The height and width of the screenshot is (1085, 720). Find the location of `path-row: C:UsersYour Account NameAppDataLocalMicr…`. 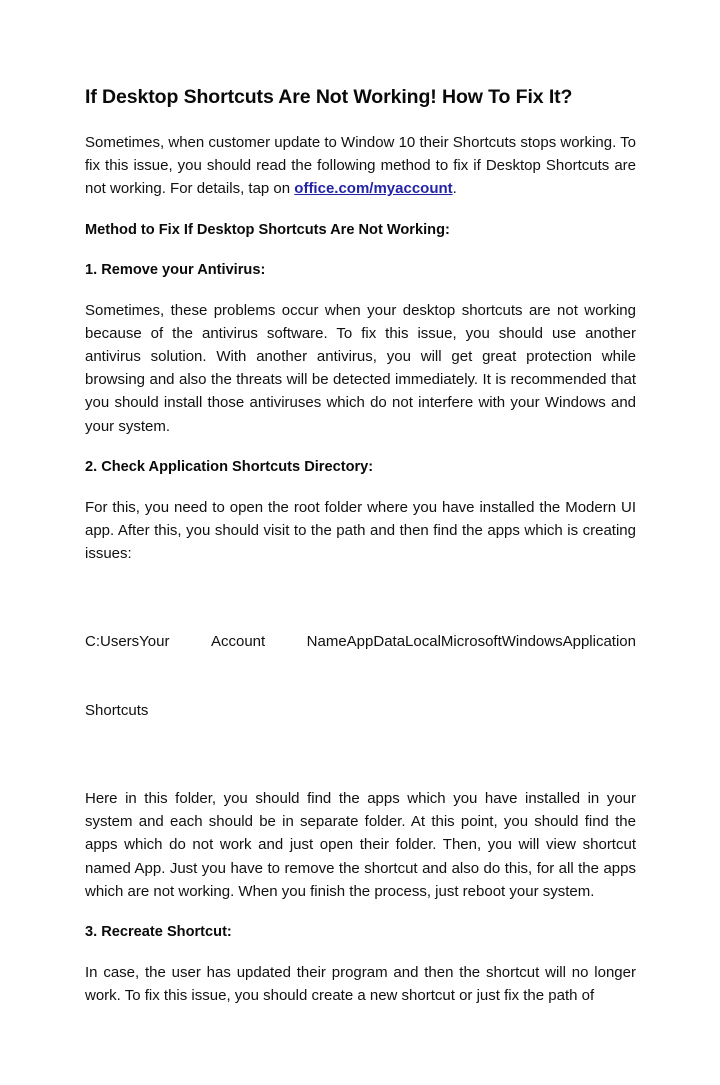

path-row: C:UsersYour Account NameAppDataLocalMicr… is located at coordinates (360, 641).